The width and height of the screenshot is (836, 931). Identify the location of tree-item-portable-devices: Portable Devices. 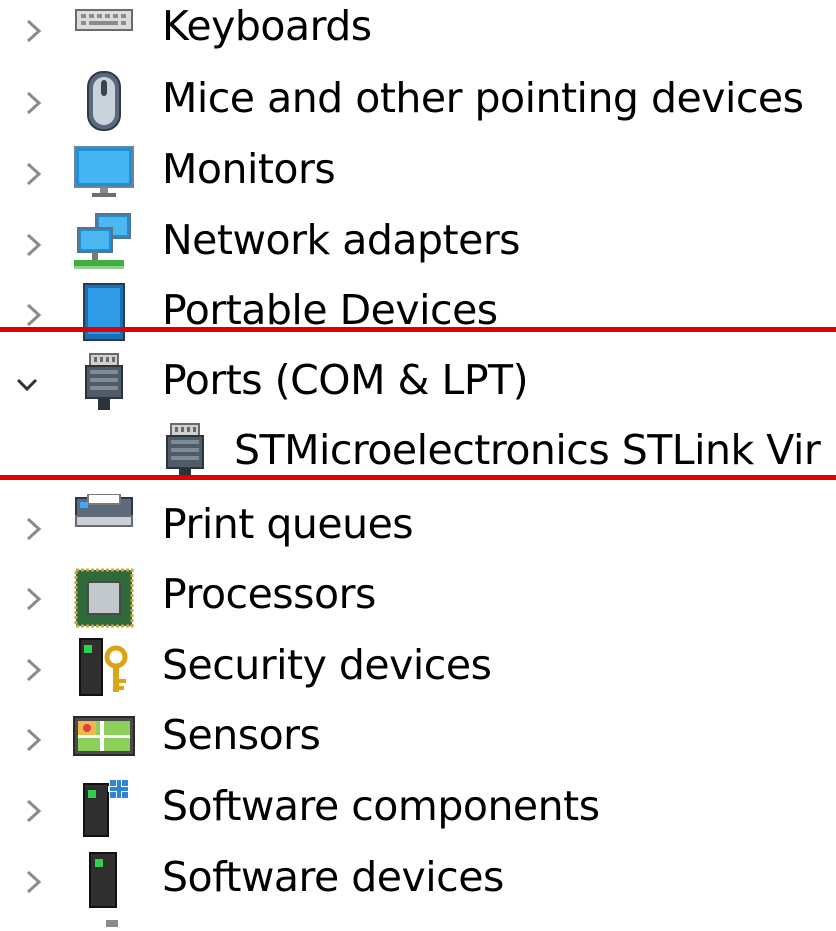
(418, 313).